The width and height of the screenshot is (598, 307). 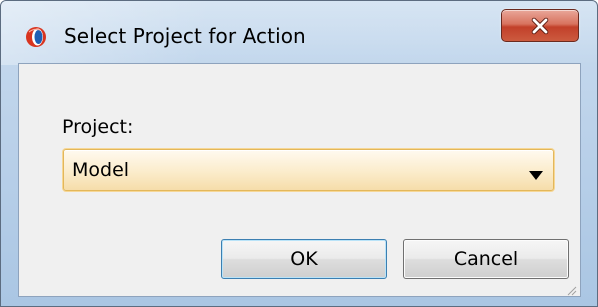 I want to click on project-dropdown: Model, so click(x=308, y=170).